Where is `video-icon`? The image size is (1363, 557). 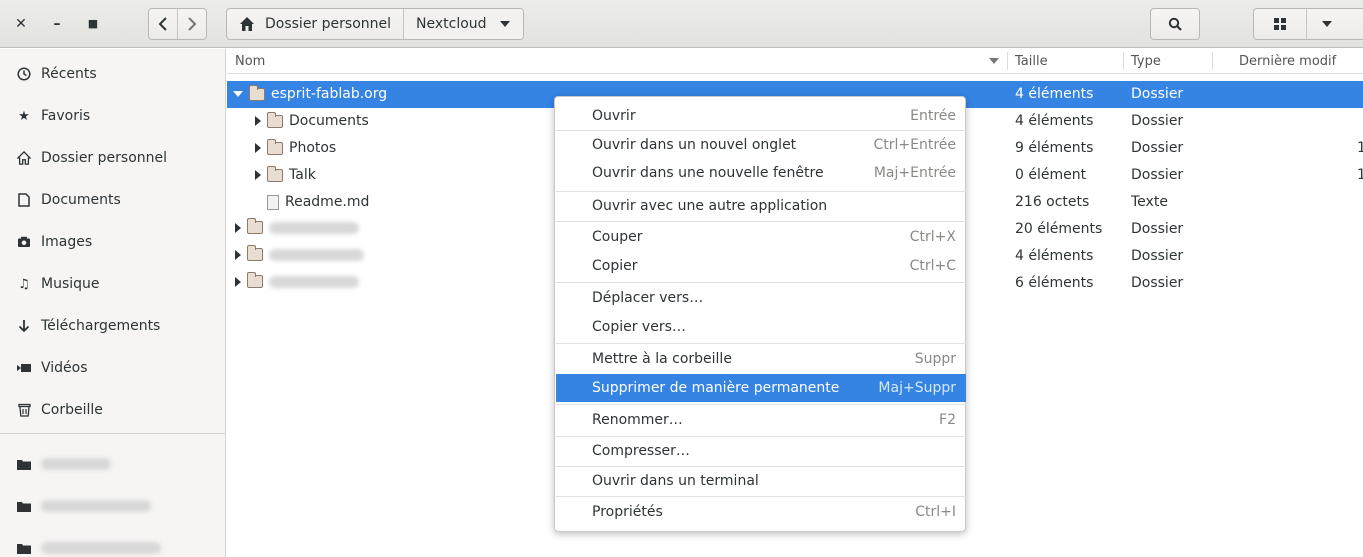
video-icon is located at coordinates (24, 368).